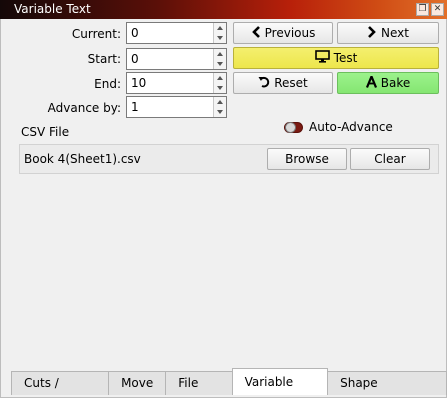 The height and width of the screenshot is (398, 447). I want to click on tab-variable-text: Variable Text, so click(280, 381).